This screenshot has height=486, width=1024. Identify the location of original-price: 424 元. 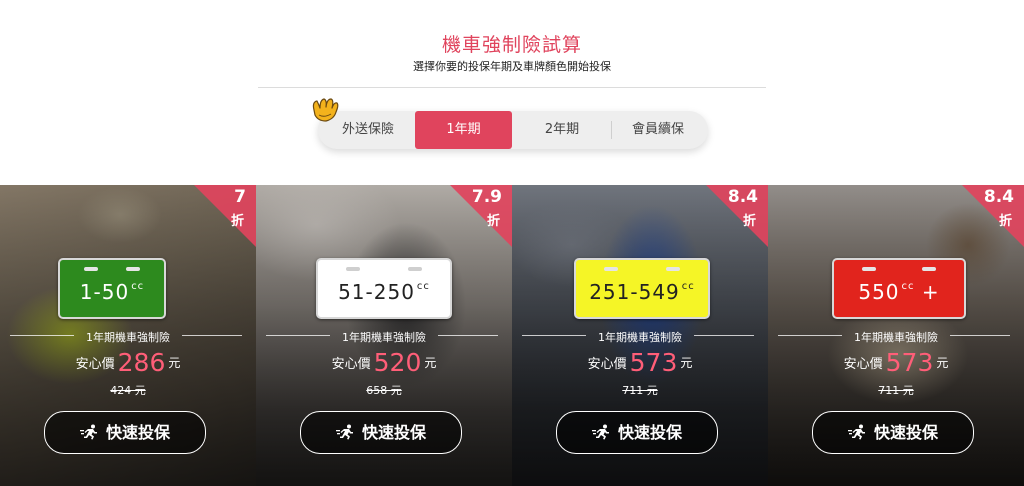
(128, 390).